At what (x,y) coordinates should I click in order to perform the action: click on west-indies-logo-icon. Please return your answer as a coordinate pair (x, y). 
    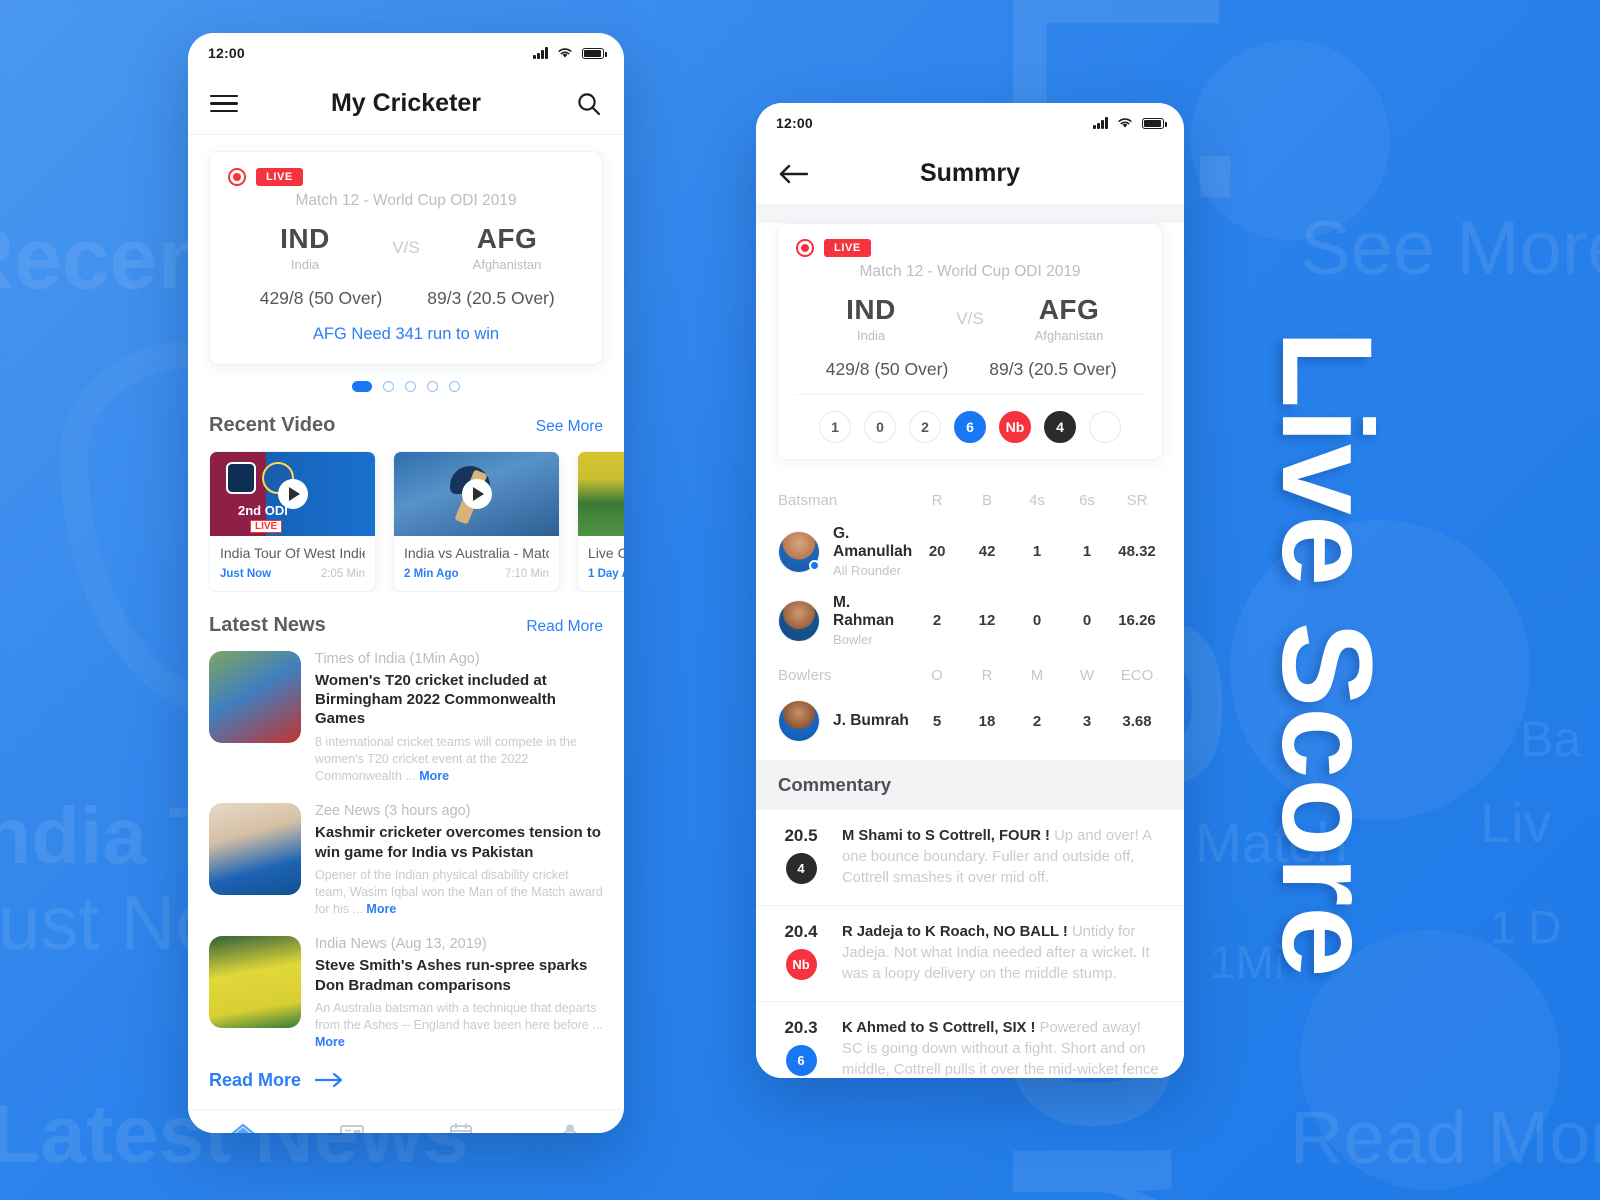
    Looking at the image, I should click on (241, 478).